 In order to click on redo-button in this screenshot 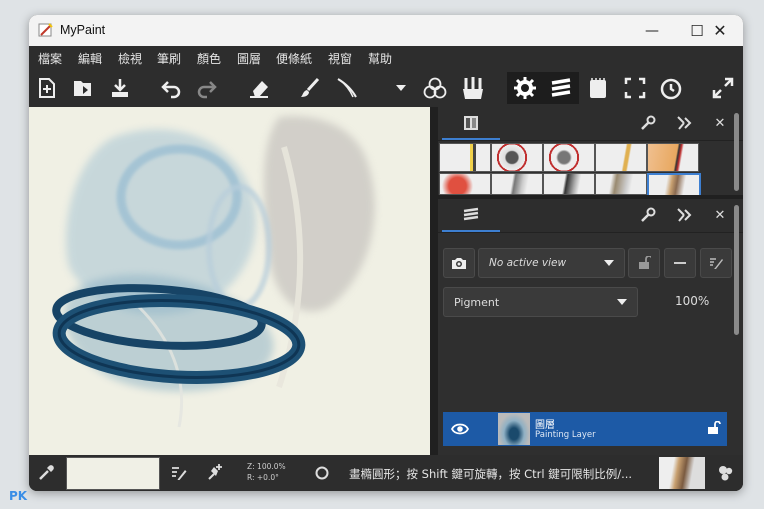, I will do `click(207, 88)`.